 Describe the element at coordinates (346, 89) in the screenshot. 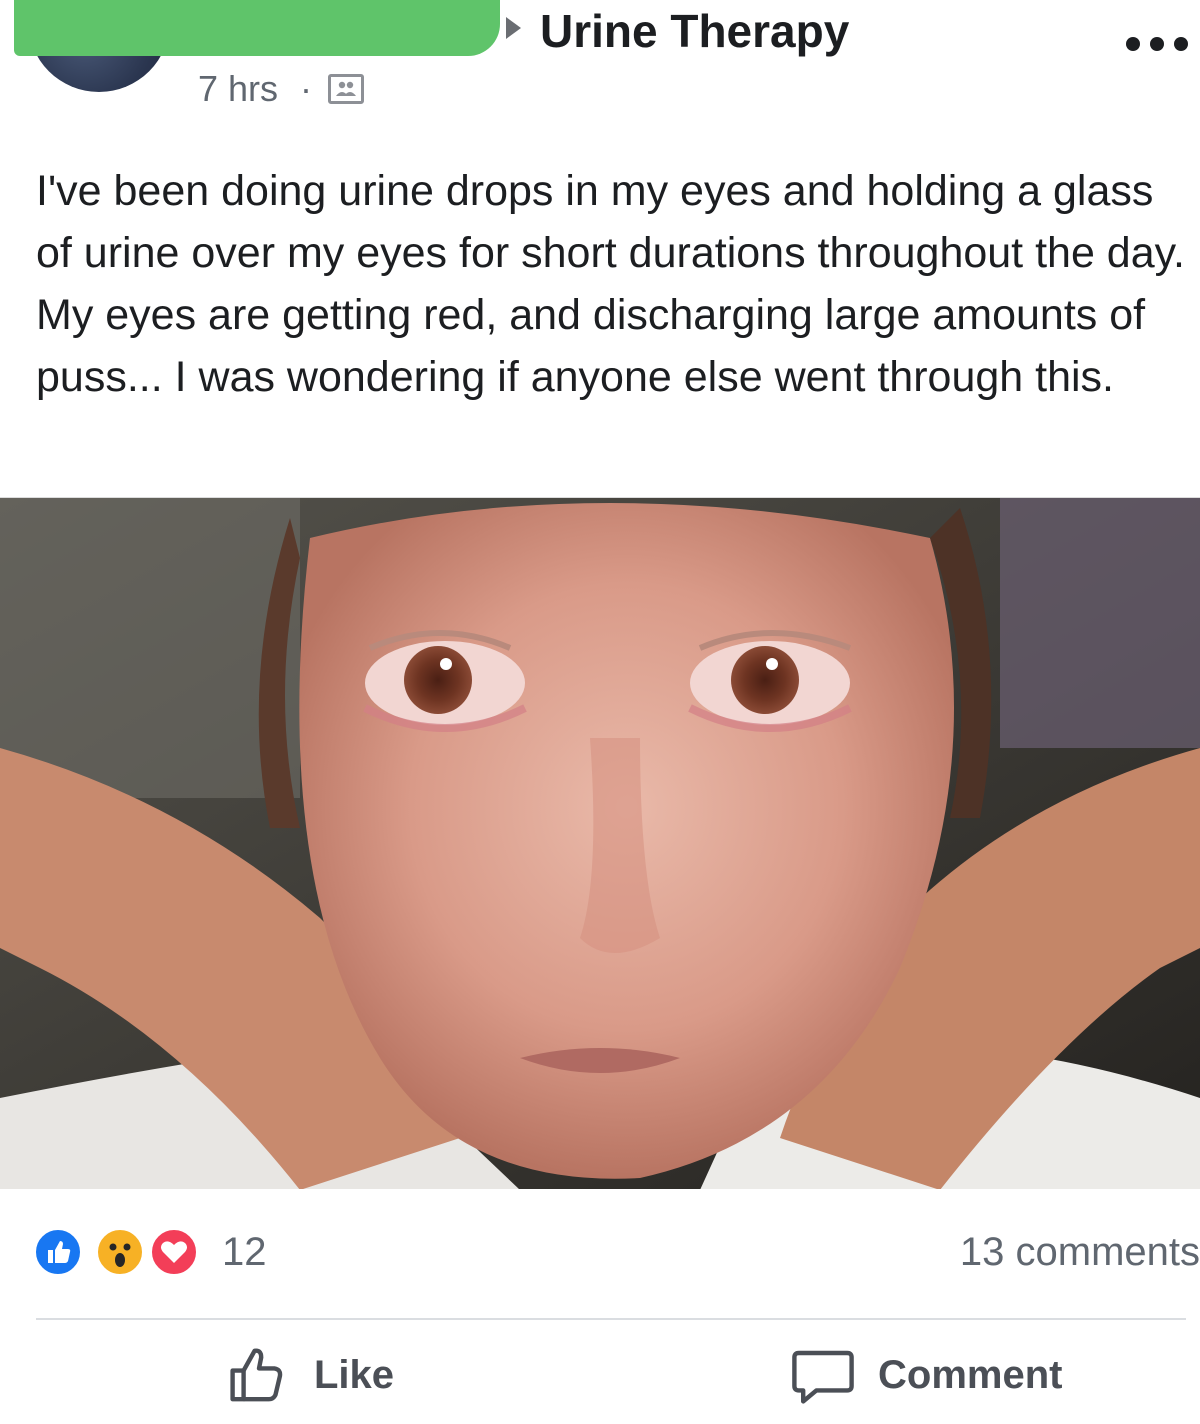

I see `group-privacy-icon` at that location.